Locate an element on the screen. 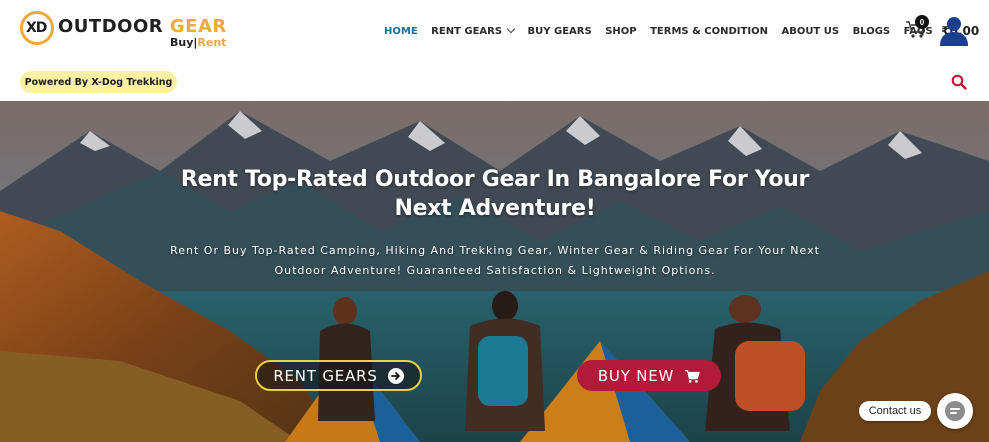 Image resolution: width=989 pixels, height=442 pixels. search-icon is located at coordinates (959, 82).